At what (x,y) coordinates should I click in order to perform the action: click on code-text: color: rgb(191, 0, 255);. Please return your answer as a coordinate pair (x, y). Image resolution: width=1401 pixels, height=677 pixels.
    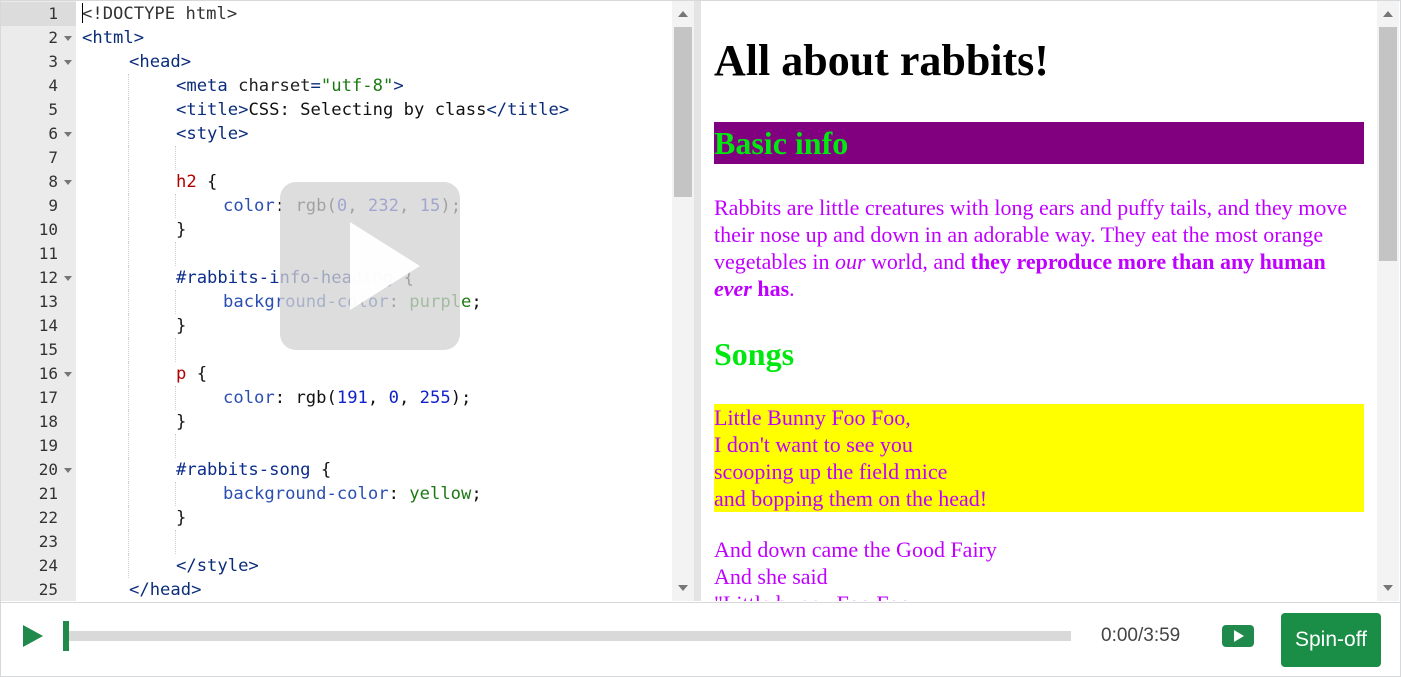
    Looking at the image, I should click on (347, 398).